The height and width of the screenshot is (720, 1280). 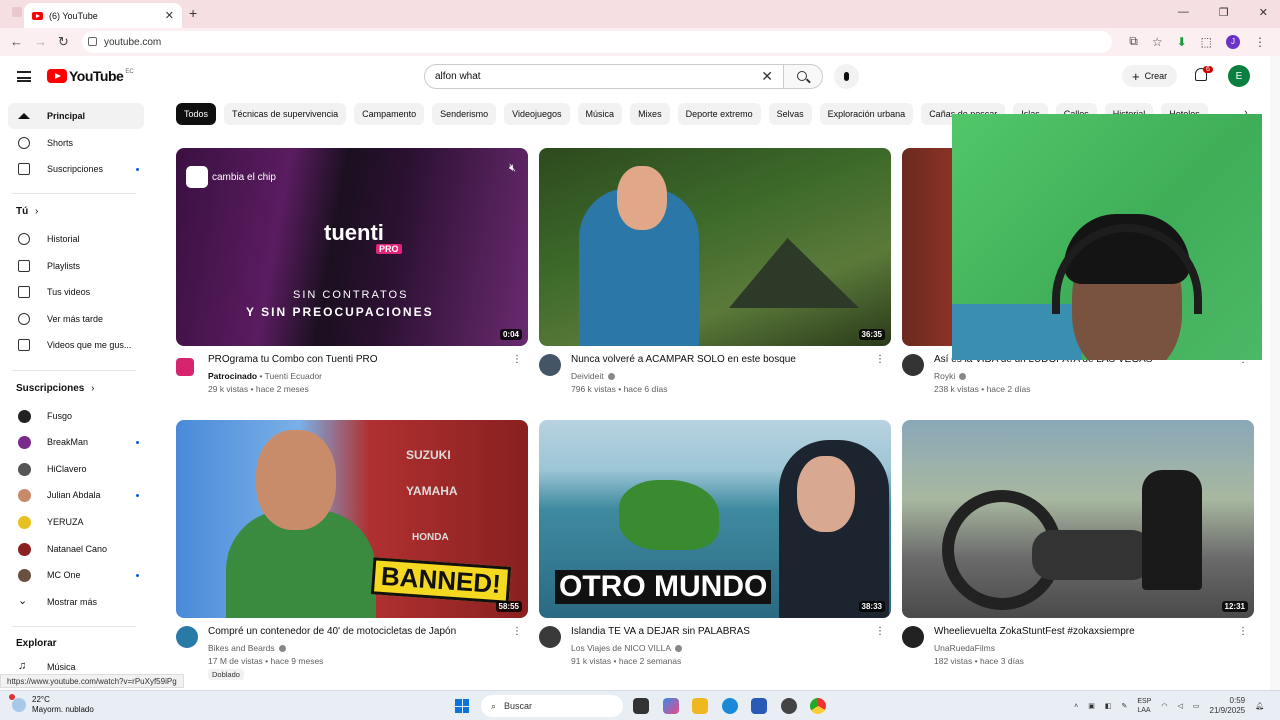 I want to click on app-icon, so click(x=789, y=706).